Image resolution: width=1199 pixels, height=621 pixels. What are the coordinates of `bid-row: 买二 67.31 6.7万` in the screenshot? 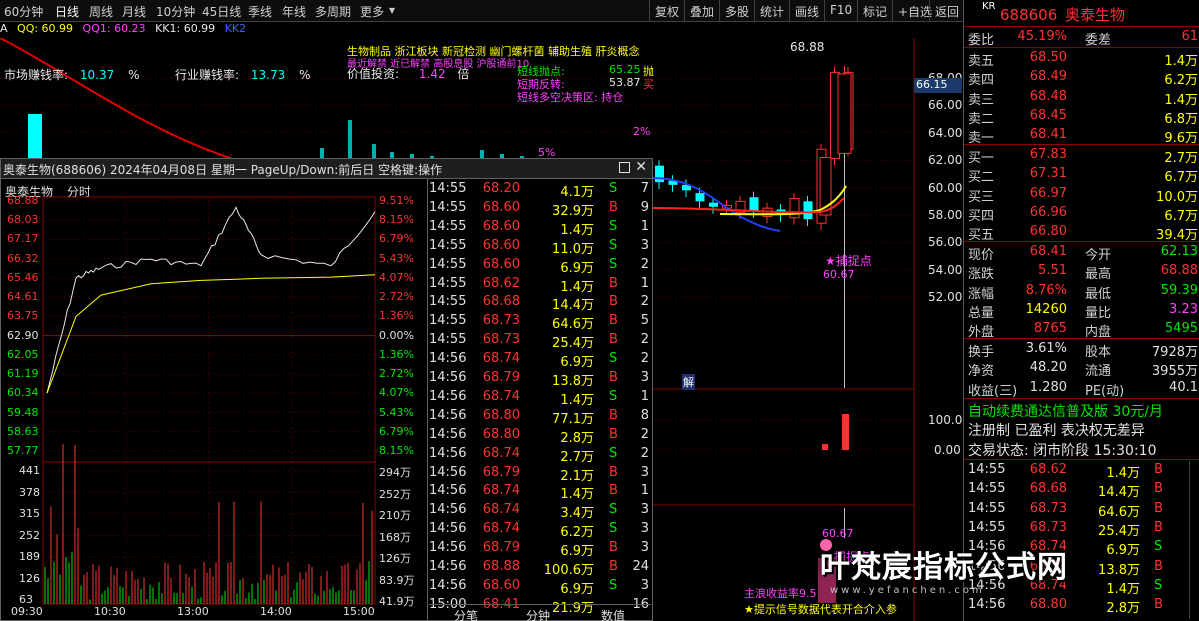 It's located at (1081, 175).